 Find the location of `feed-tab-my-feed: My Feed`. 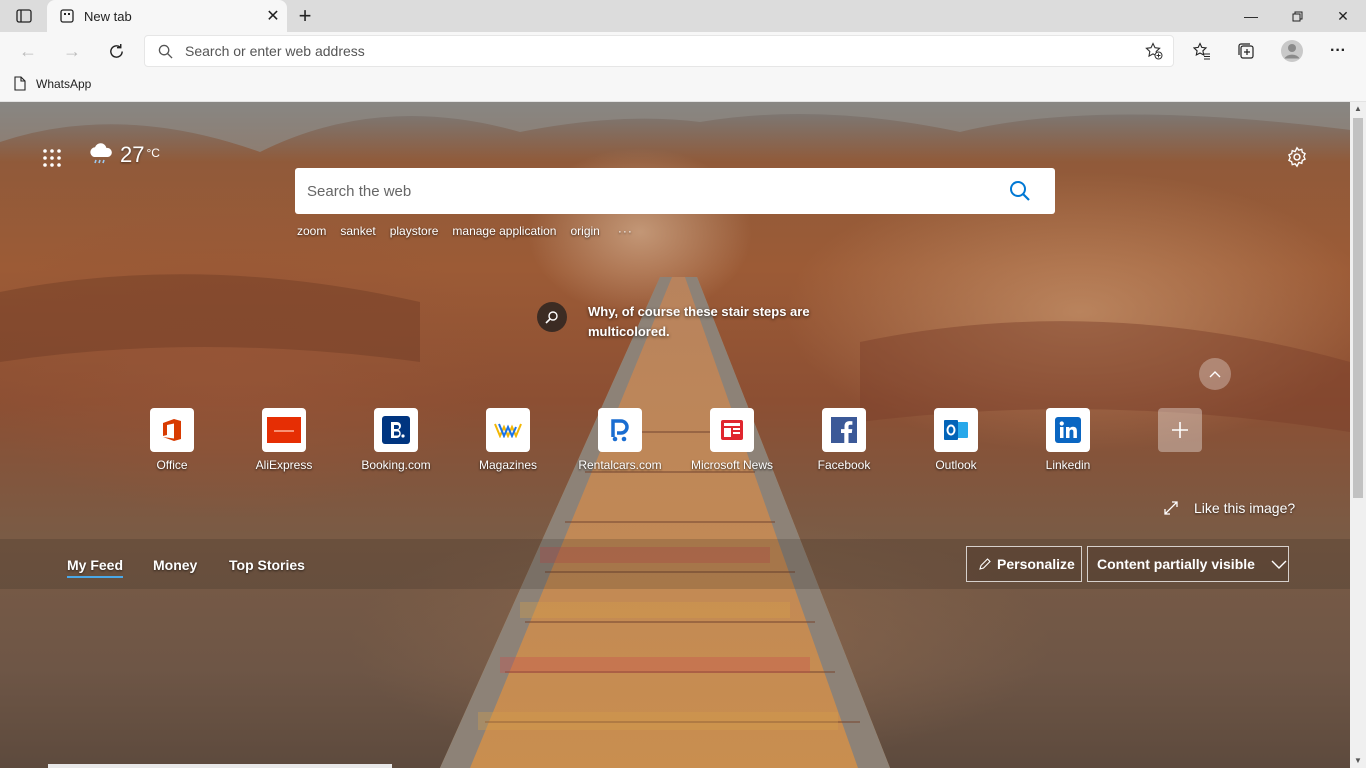

feed-tab-my-feed: My Feed is located at coordinates (95, 567).